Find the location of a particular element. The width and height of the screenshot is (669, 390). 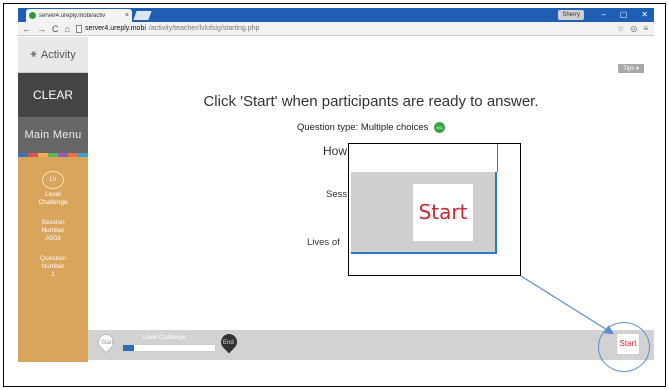

progress-bar-area: Start Level Challenge End Start is located at coordinates (371, 345).